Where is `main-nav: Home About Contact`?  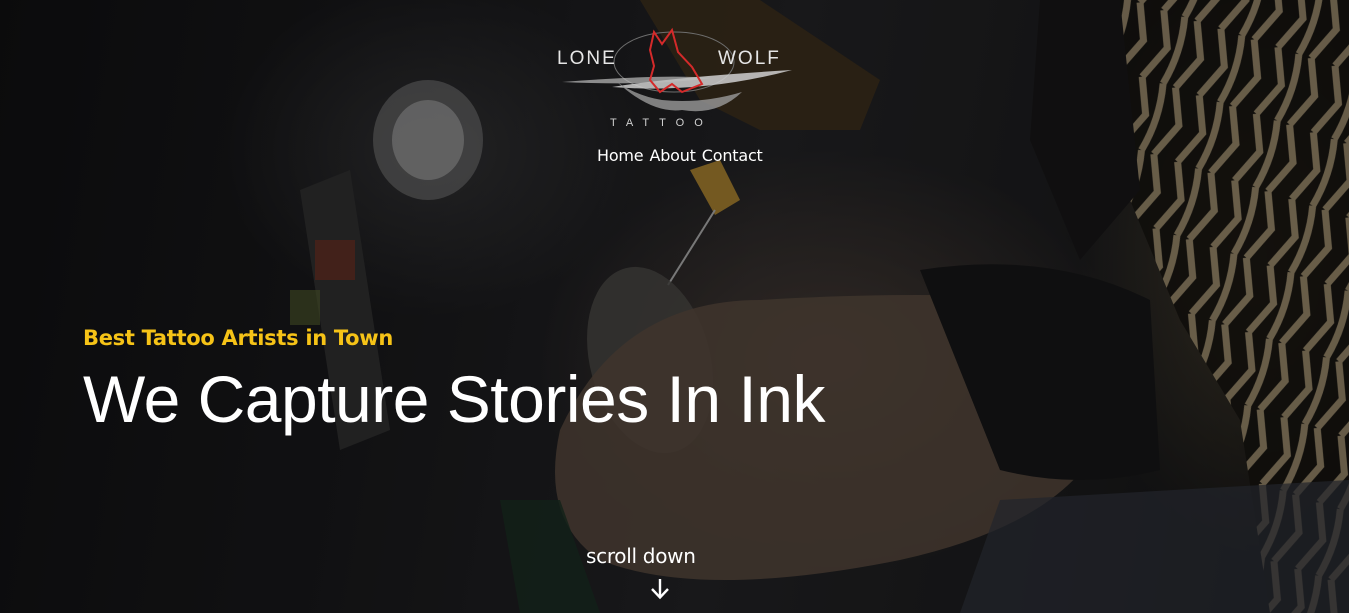
main-nav: Home About Contact is located at coordinates (680, 155).